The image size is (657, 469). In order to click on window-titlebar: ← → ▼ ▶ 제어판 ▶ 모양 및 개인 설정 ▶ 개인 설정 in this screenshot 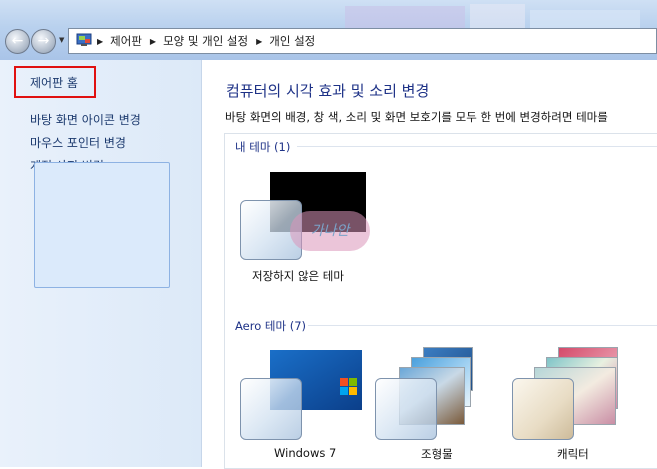, I will do `click(328, 30)`.